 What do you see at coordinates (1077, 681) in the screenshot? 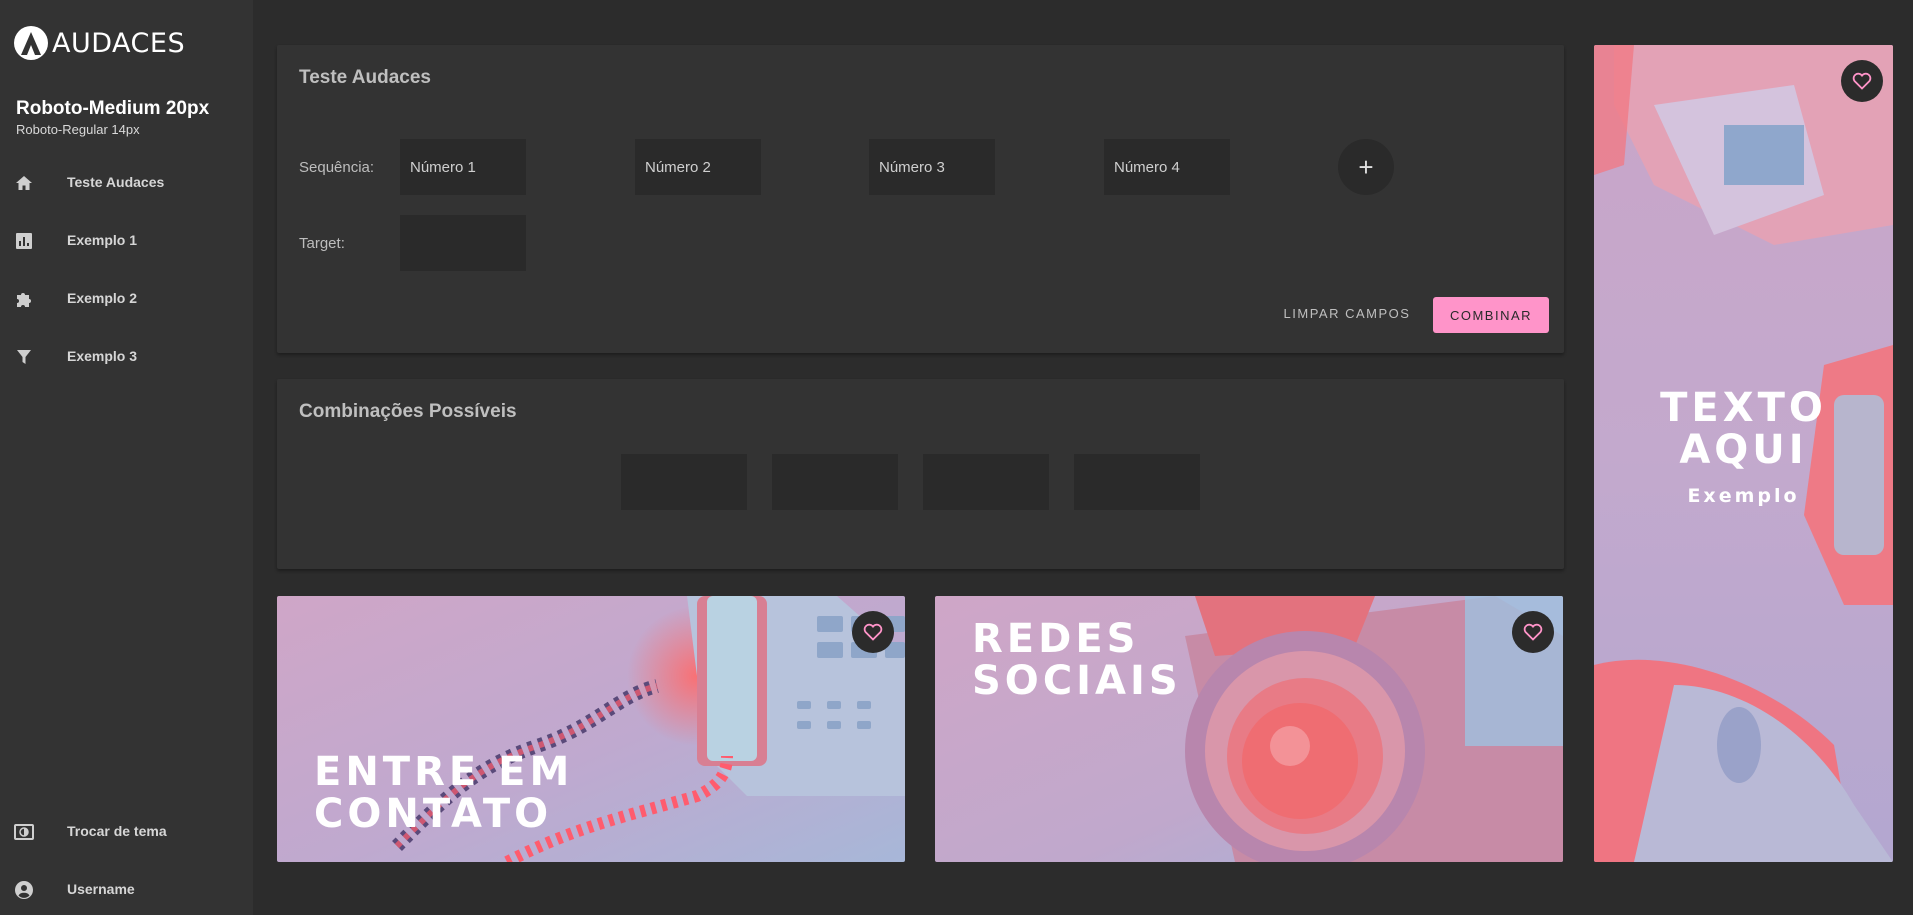
I see `social-tile-line-2: SOCIAIS` at bounding box center [1077, 681].